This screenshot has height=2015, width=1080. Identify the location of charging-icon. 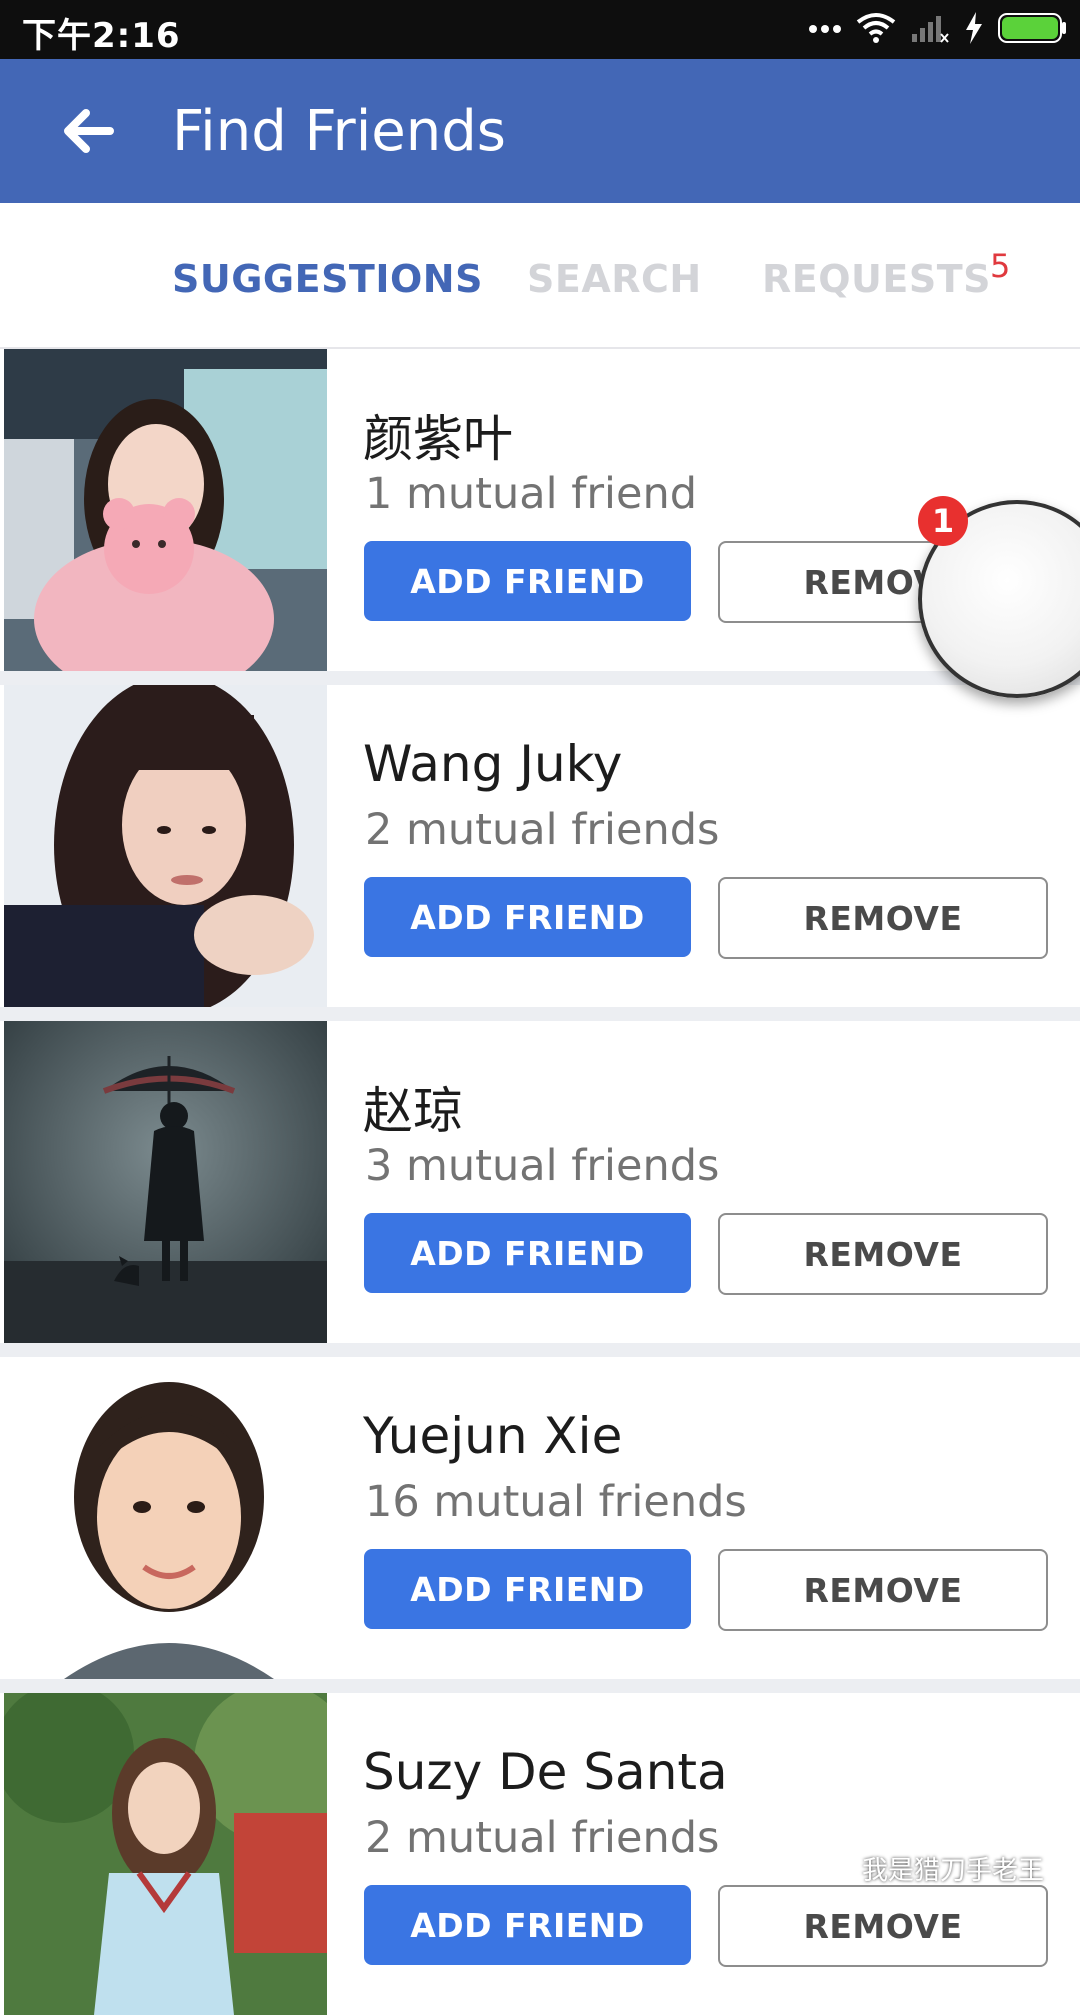
(974, 30).